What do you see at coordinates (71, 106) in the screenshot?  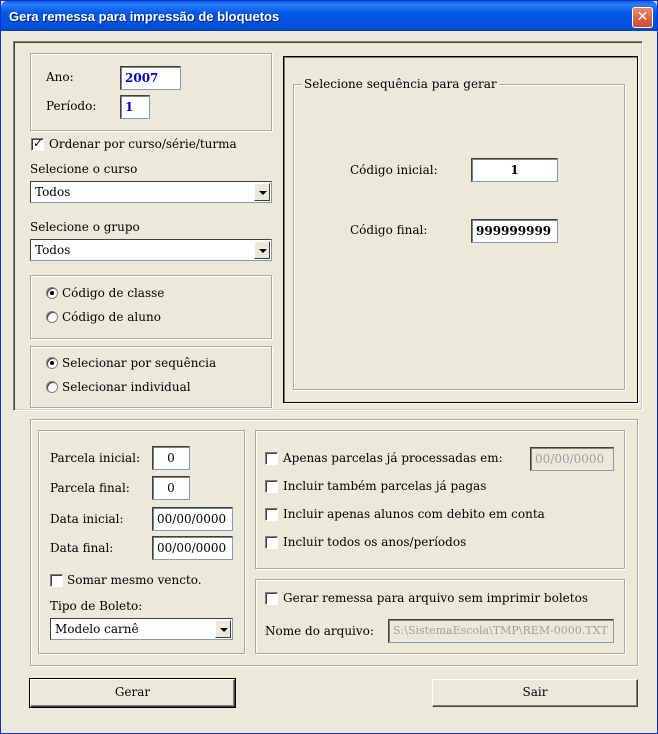 I see `periodo-label: Período:` at bounding box center [71, 106].